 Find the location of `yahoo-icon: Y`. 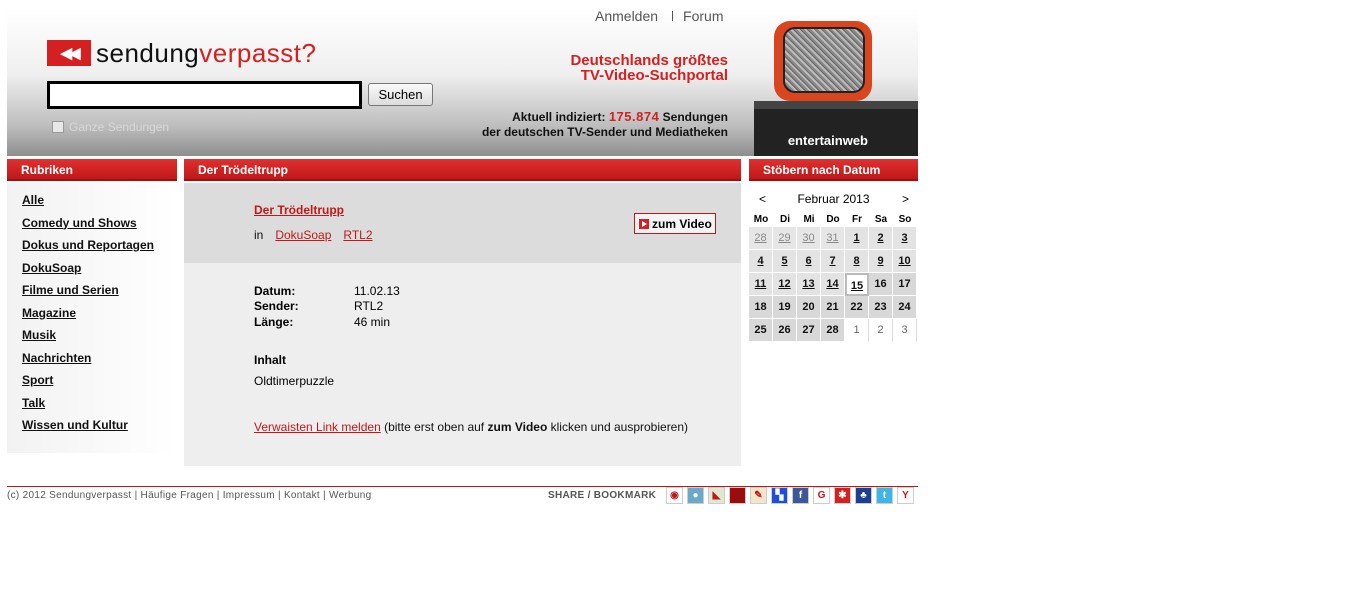

yahoo-icon: Y is located at coordinates (905, 495).